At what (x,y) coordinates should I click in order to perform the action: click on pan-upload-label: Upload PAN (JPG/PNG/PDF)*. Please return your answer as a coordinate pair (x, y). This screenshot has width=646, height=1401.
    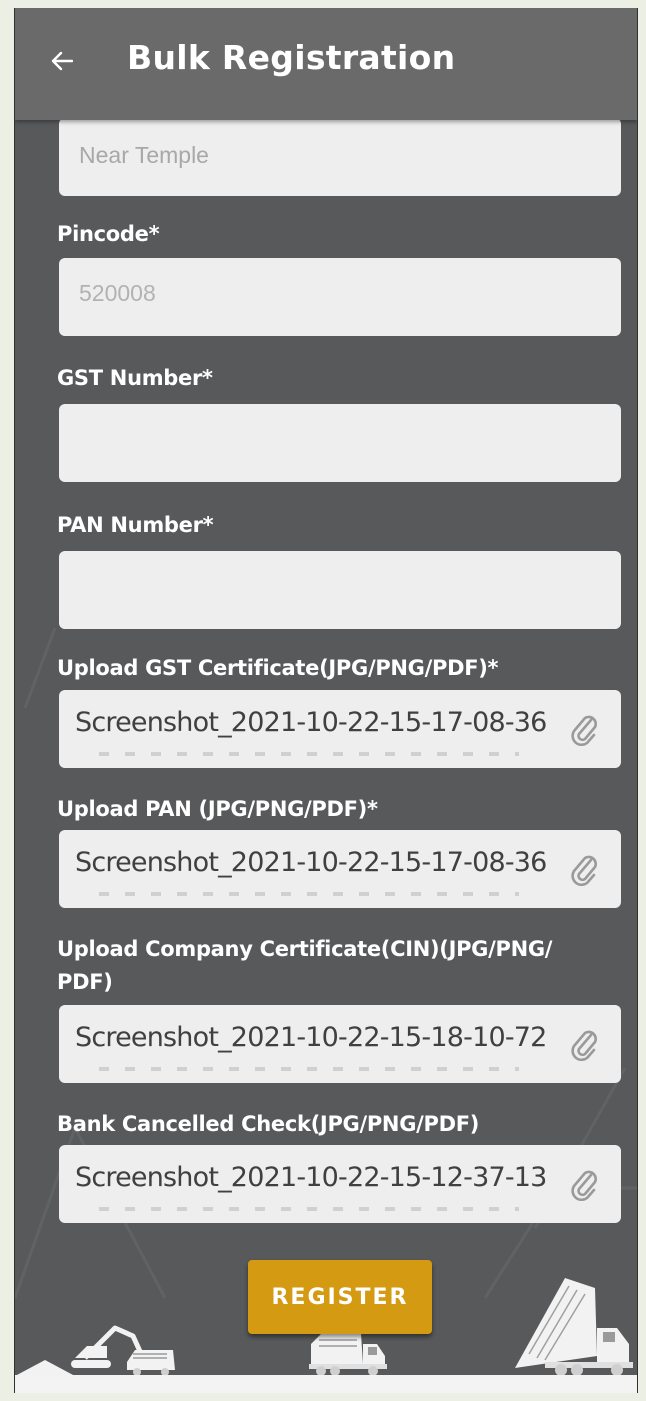
    Looking at the image, I should click on (217, 809).